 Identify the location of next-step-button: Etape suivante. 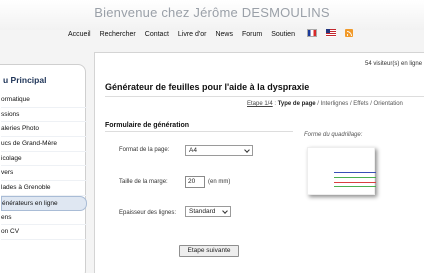
(209, 251).